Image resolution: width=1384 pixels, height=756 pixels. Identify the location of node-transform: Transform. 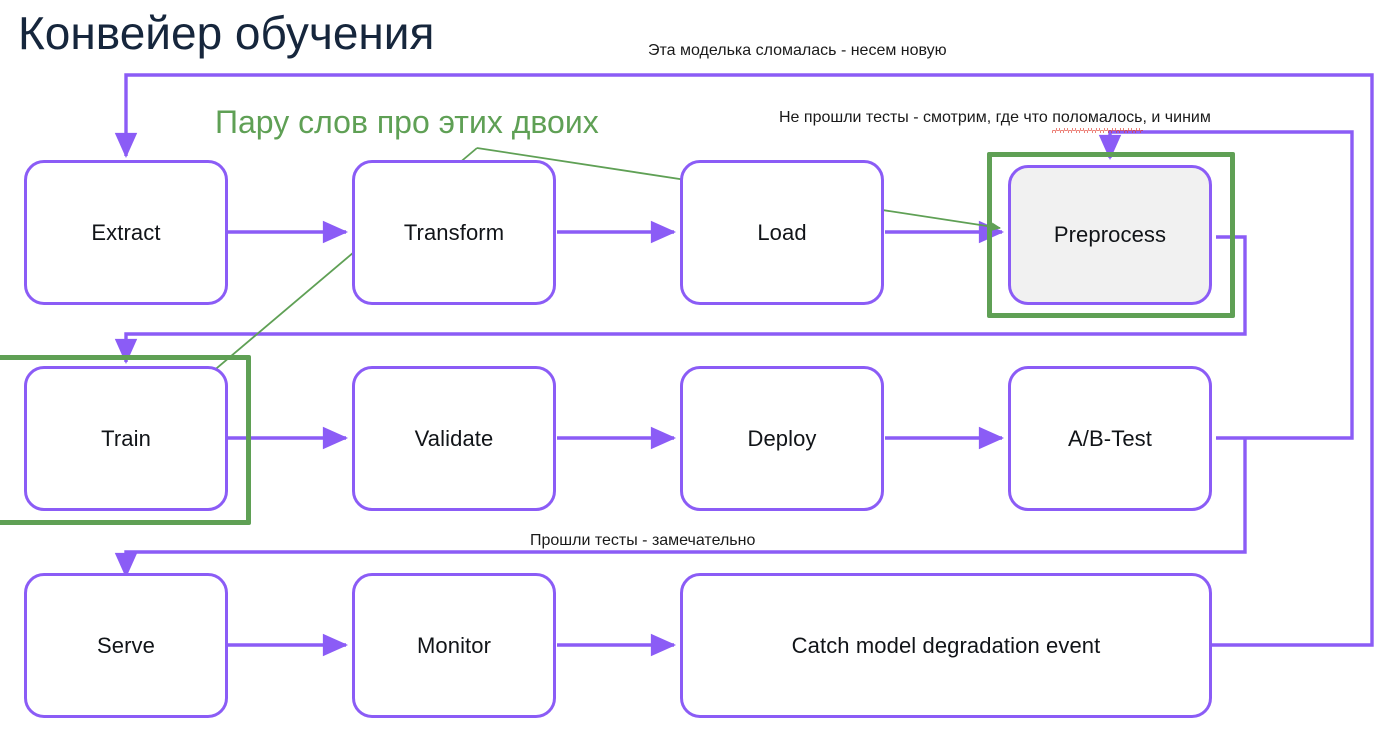
(454, 232).